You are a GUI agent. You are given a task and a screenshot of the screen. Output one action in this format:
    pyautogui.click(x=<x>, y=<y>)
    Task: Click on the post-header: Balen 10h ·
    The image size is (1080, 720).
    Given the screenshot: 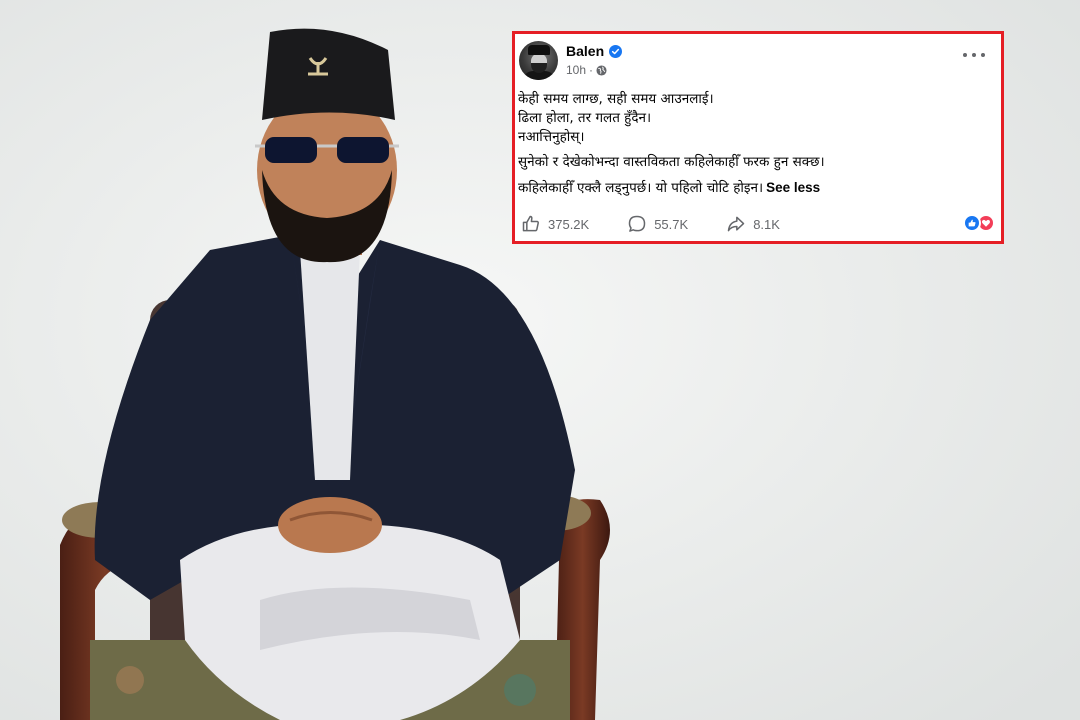 What is the action you would take?
    pyautogui.click(x=571, y=60)
    